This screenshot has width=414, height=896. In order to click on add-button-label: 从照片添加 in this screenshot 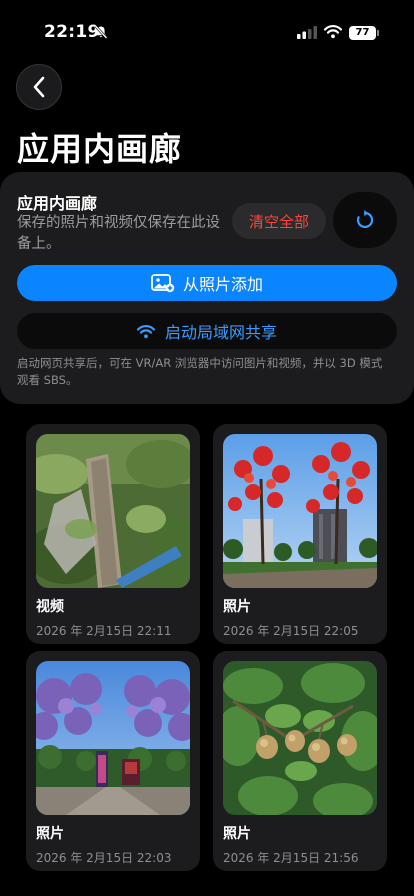, I will do `click(222, 284)`.